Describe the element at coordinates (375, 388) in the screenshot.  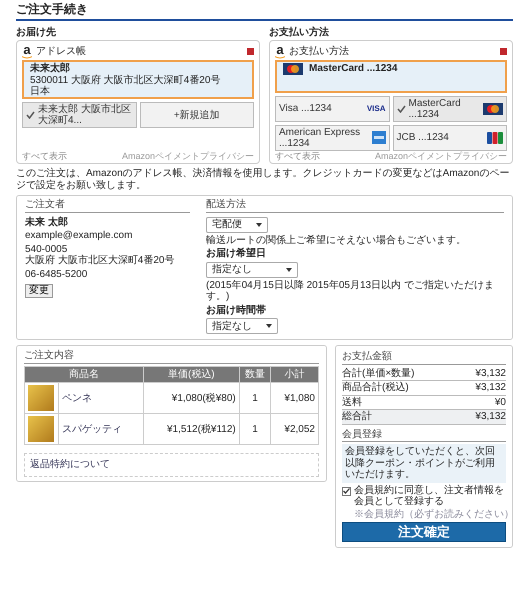
I see `summary-label: 商品合計(税込)` at that location.